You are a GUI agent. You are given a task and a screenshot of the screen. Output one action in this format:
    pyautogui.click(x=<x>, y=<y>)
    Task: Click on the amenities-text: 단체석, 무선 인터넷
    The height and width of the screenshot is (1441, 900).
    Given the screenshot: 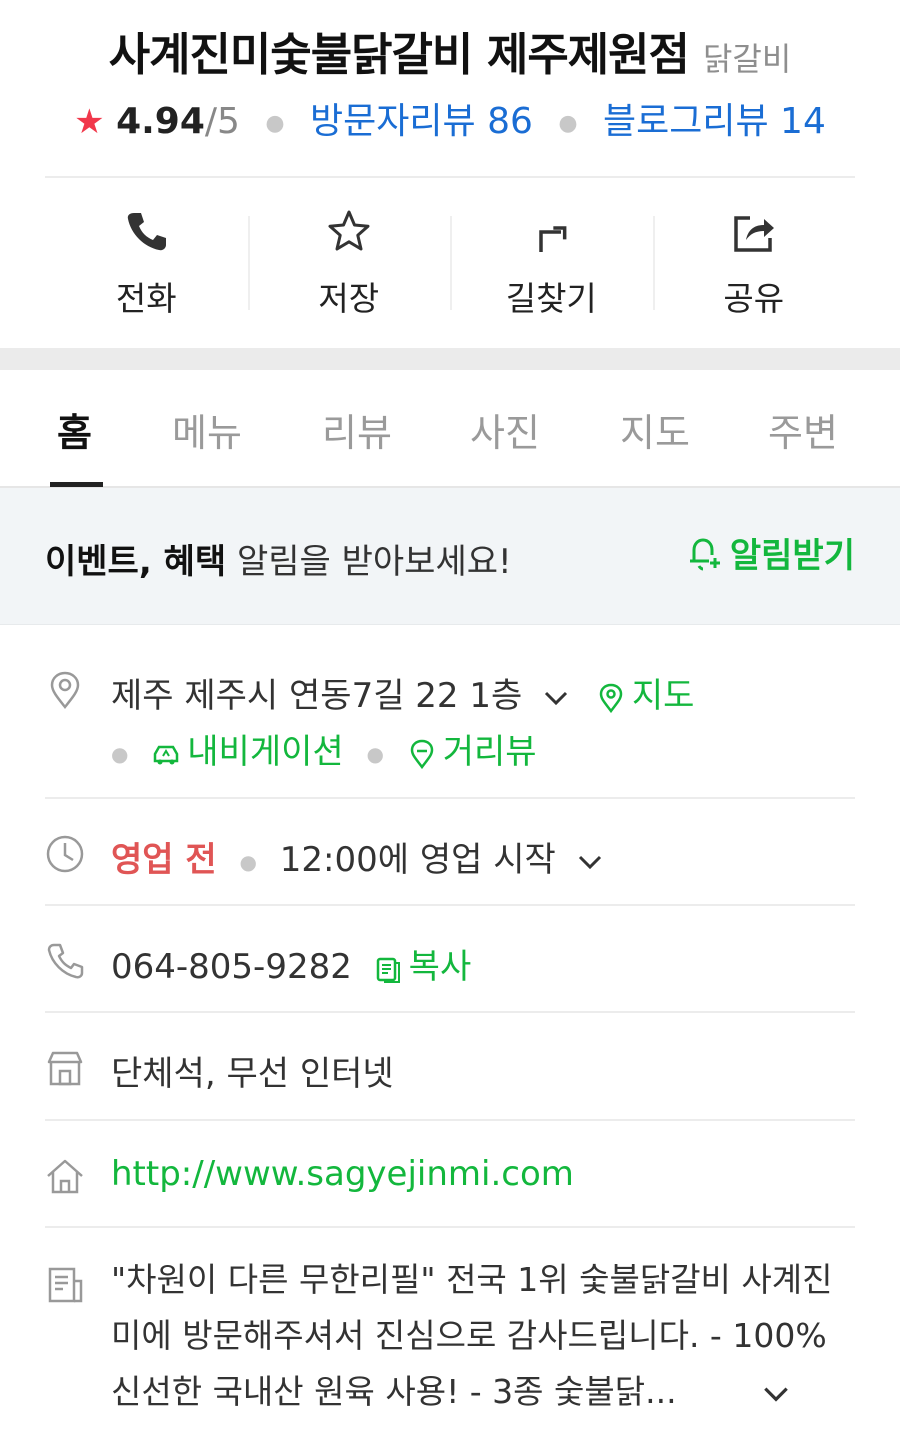 What is the action you would take?
    pyautogui.click(x=252, y=1074)
    